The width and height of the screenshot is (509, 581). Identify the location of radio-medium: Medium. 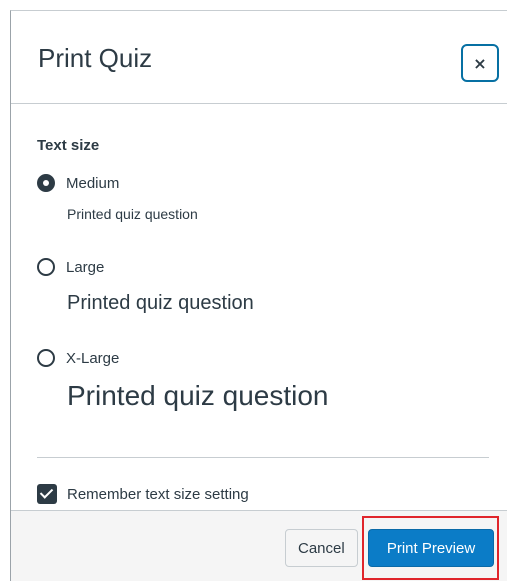
(78, 183).